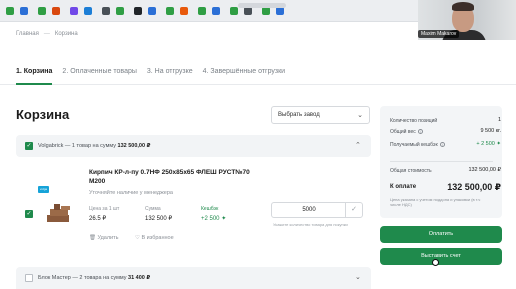  I want to click on delete-button: 🗑 Удалить, so click(104, 238).